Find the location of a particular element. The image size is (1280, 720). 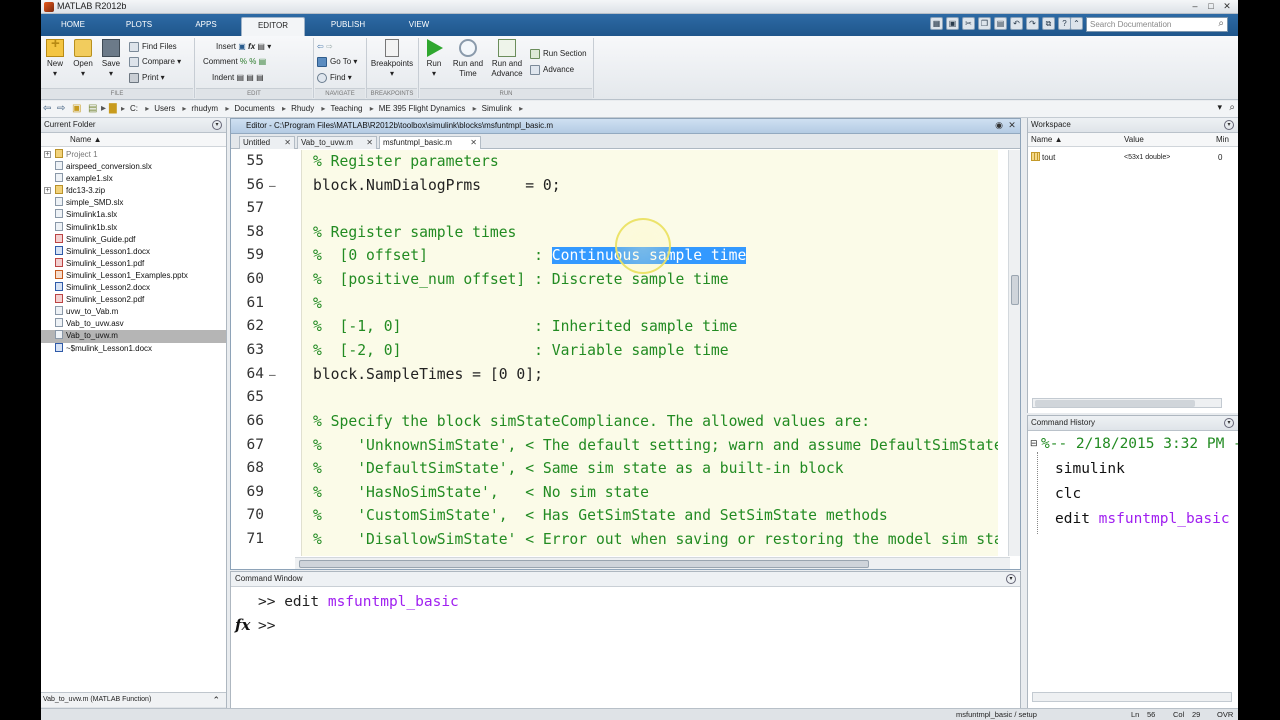

list-item: + fdc13-3.zip is located at coordinates (133, 191).